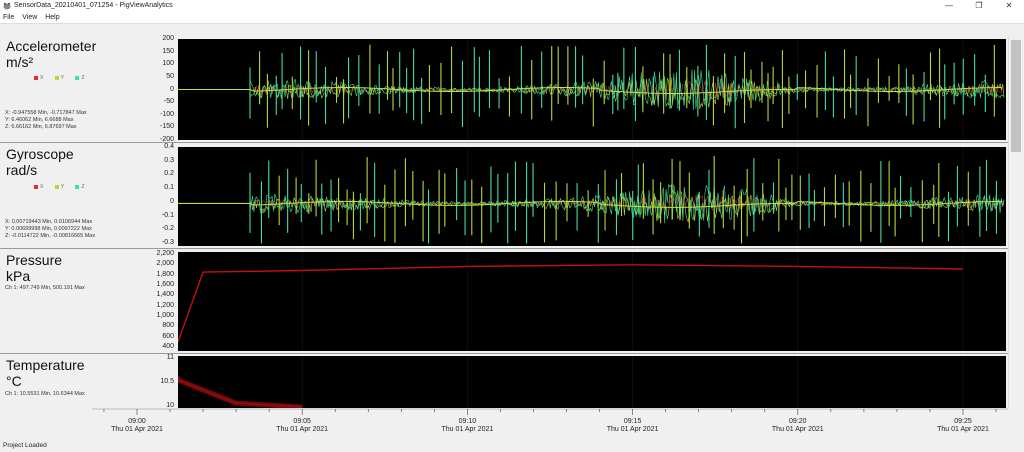  What do you see at coordinates (168, 51) in the screenshot?
I see `y-tick-label: 150` at bounding box center [168, 51].